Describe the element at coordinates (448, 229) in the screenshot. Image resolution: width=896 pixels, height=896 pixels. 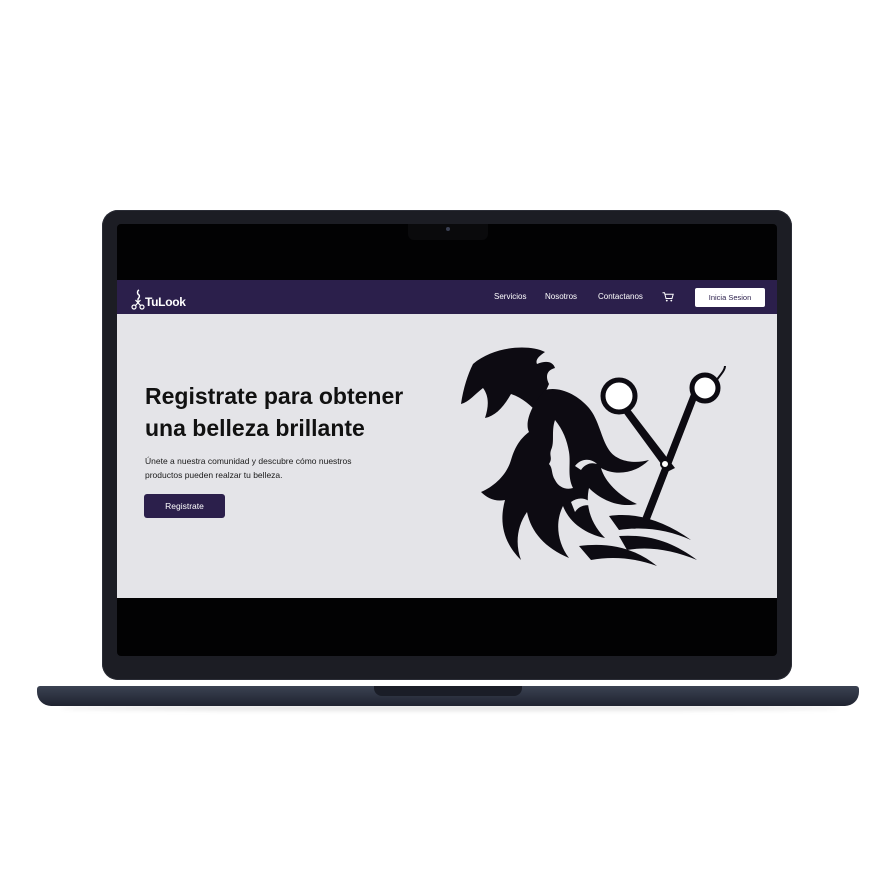
I see `webcam-icon` at that location.